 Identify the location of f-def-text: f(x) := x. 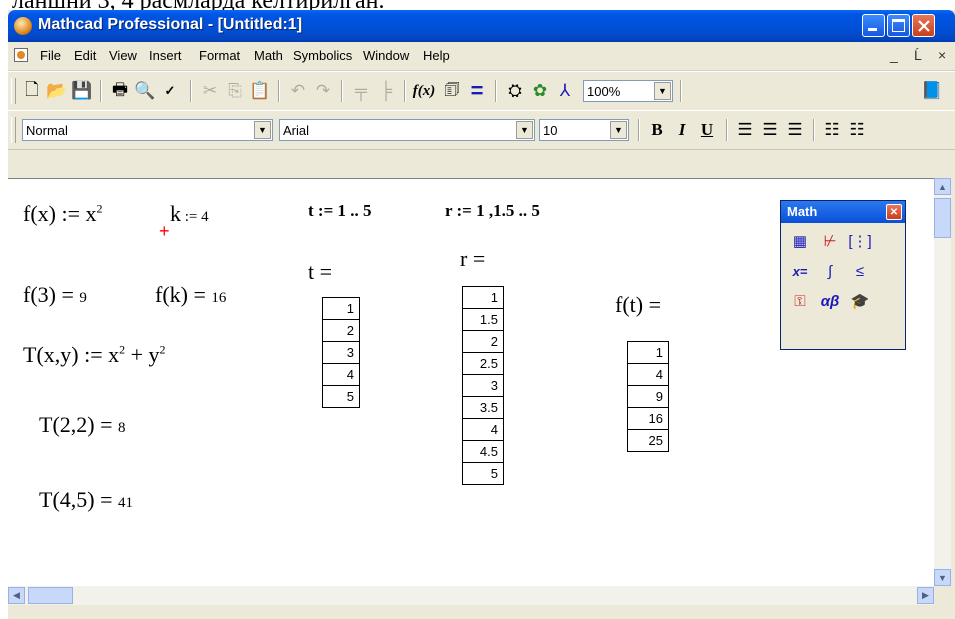
(60, 213).